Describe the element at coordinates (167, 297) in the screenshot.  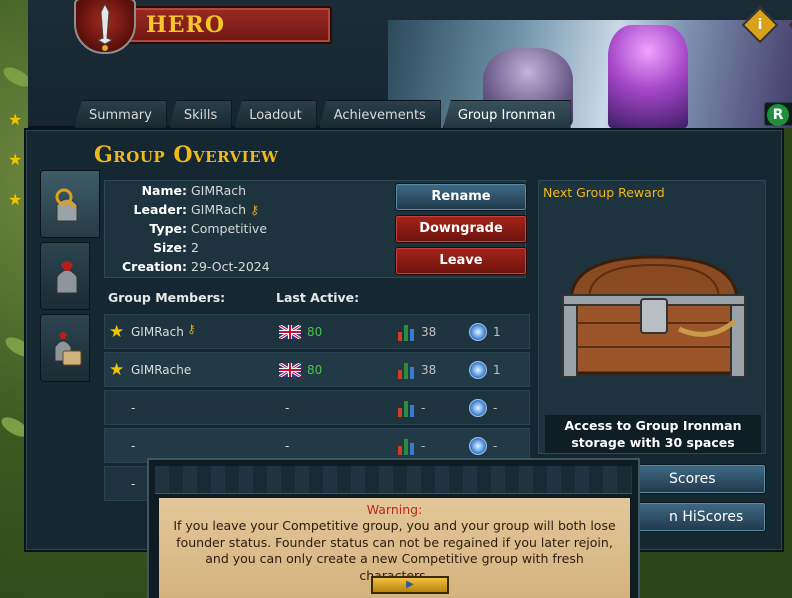
I see `members-header: Group Members:` at that location.